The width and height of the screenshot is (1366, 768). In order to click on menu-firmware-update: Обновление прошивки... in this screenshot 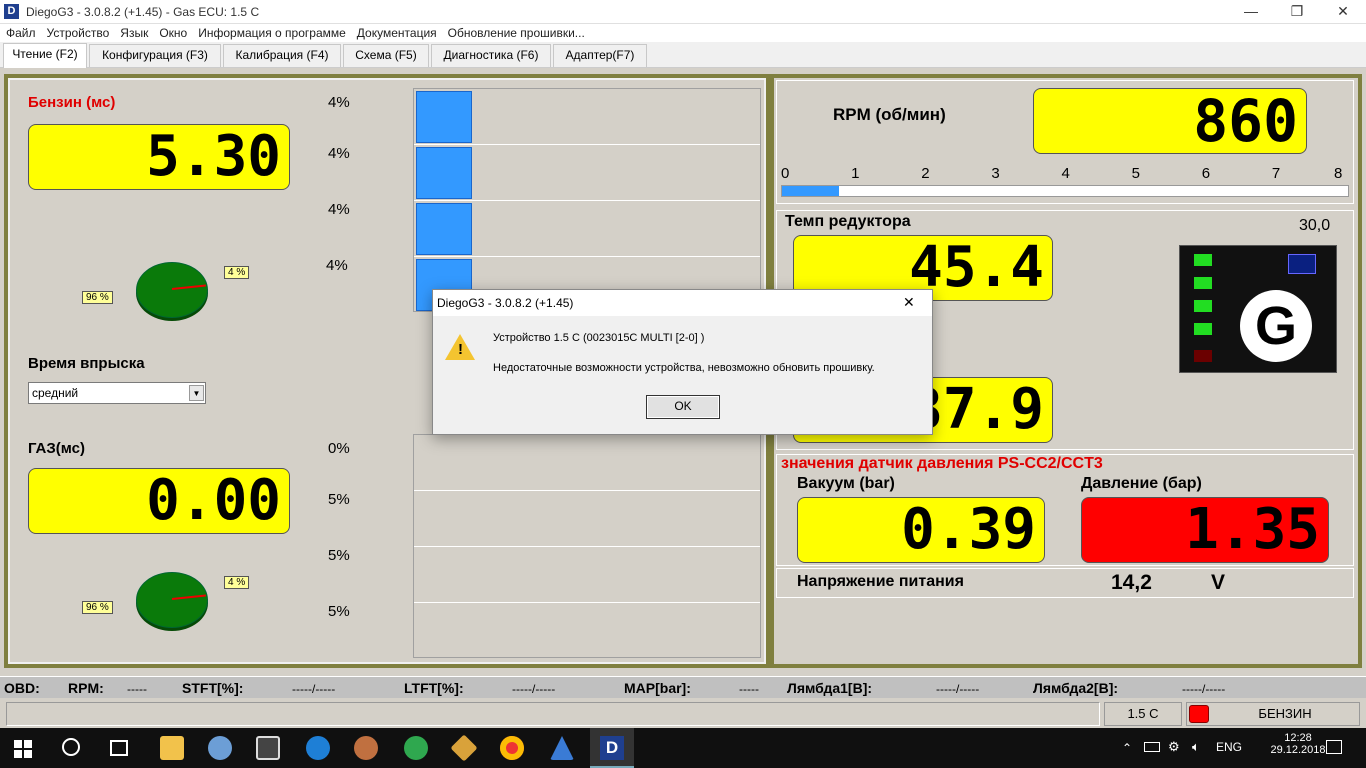, I will do `click(516, 32)`.